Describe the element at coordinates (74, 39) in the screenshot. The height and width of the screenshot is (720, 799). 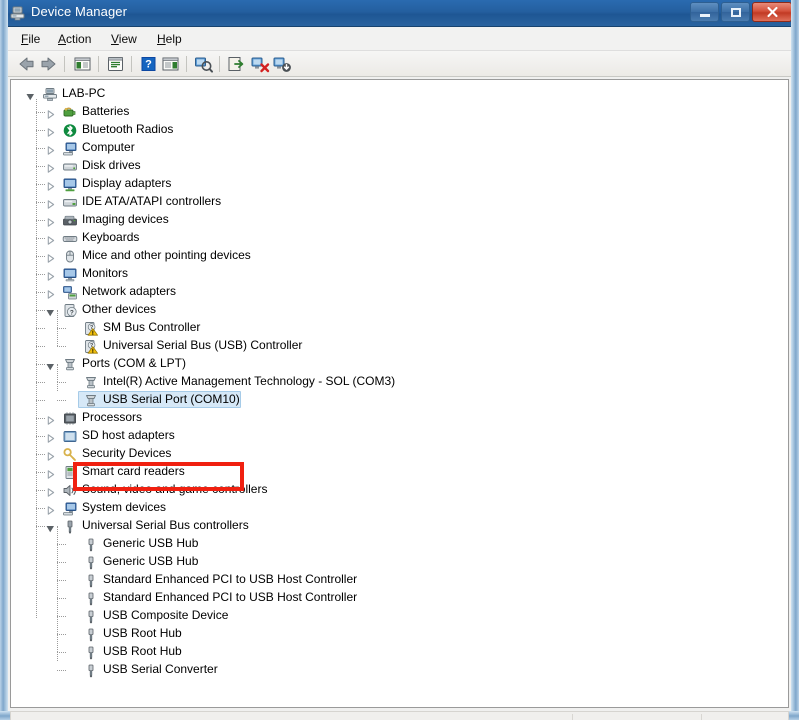
I see `menu-action: Action` at that location.